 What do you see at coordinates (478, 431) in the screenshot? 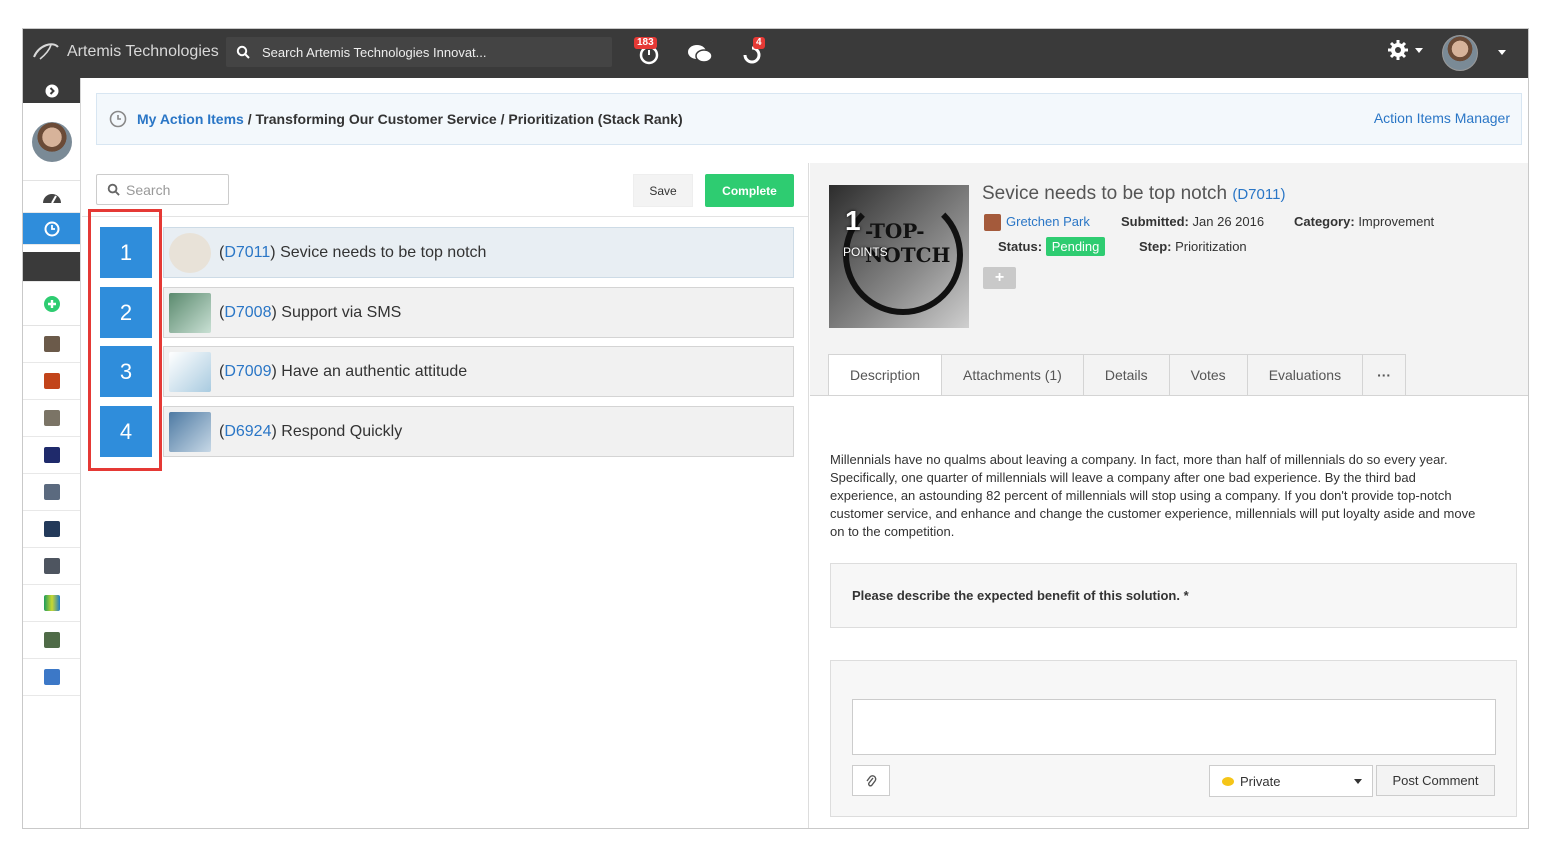
I see `list-item: (D6924) Respond Quickly` at bounding box center [478, 431].